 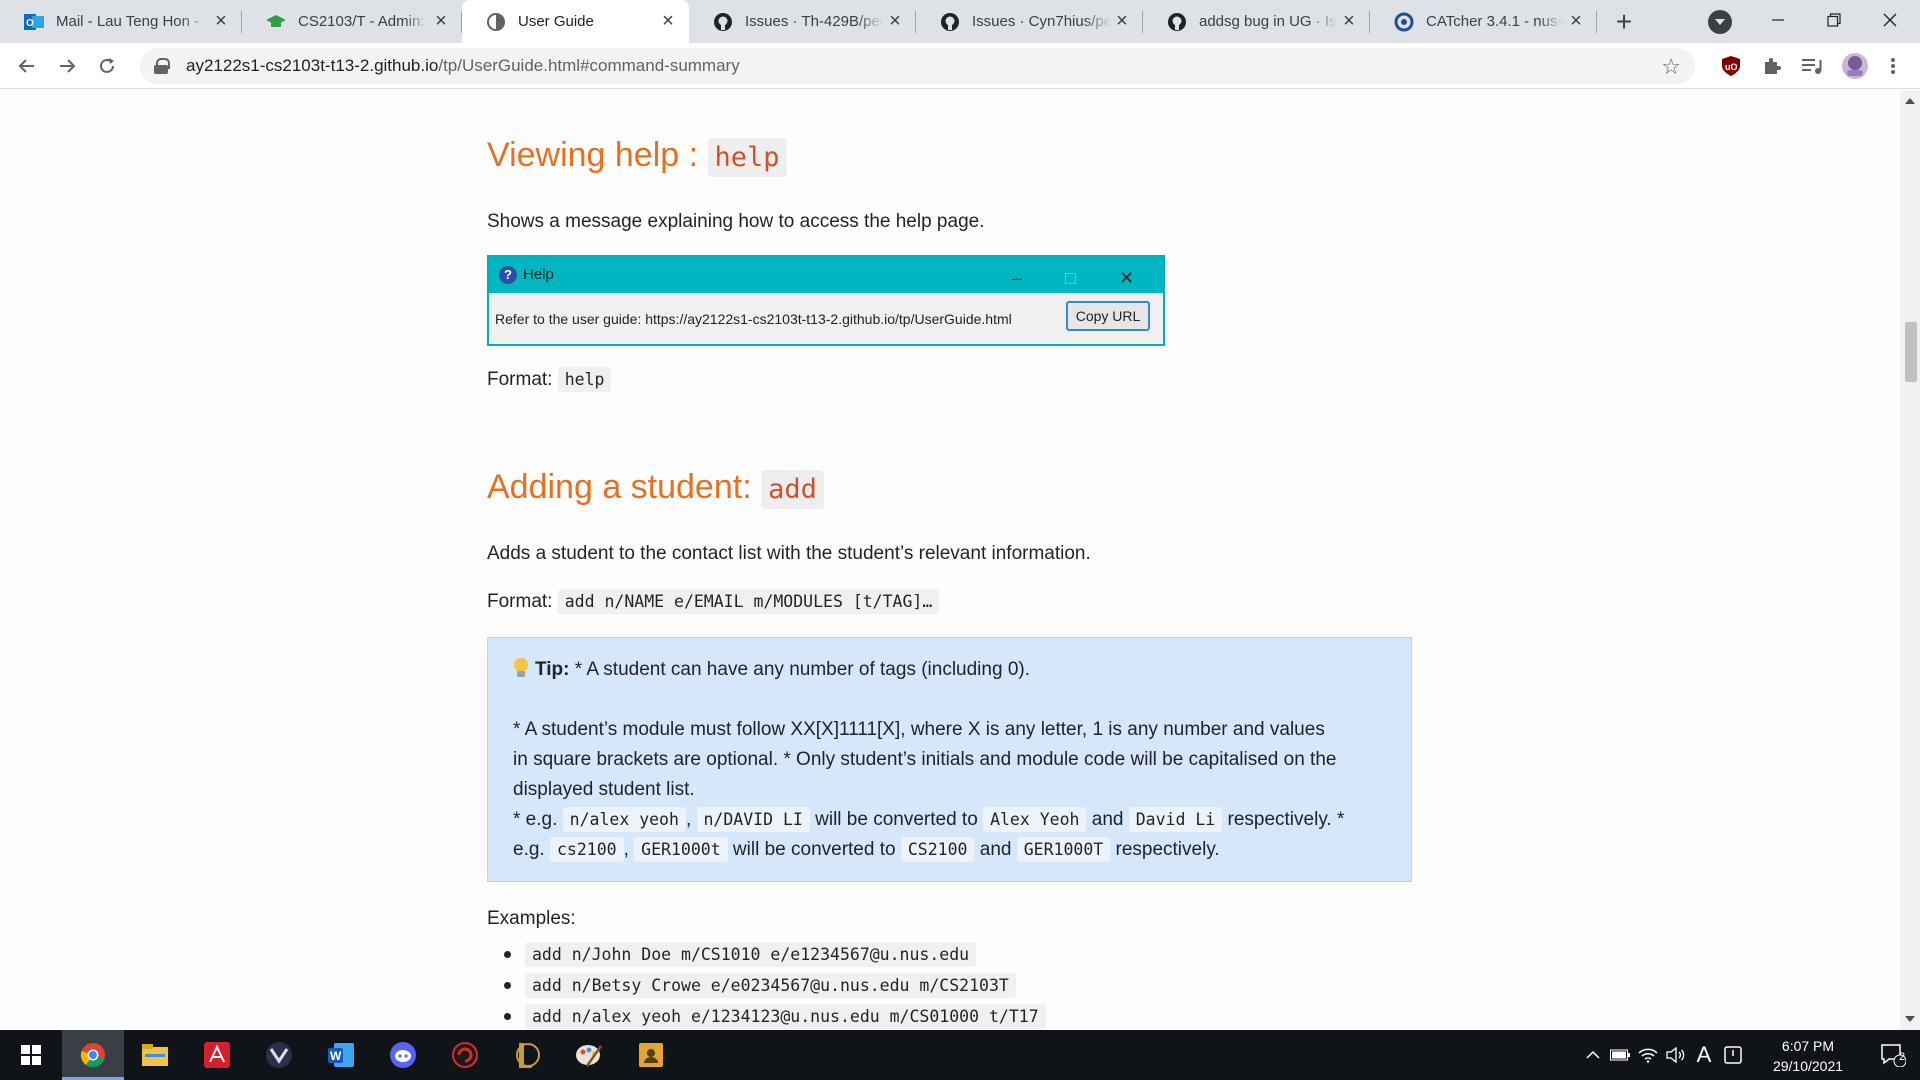 I want to click on close-icon: ✕, so click(x=1127, y=278).